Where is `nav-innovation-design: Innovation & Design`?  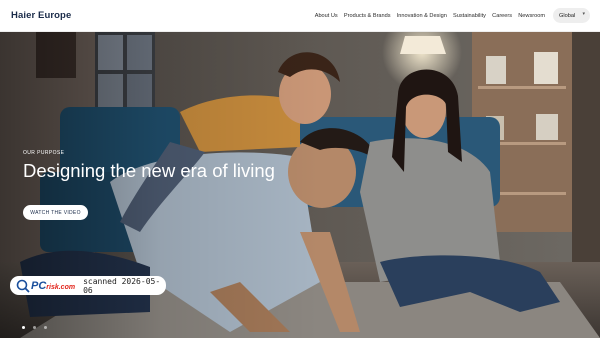
nav-innovation-design: Innovation & Design is located at coordinates (422, 16).